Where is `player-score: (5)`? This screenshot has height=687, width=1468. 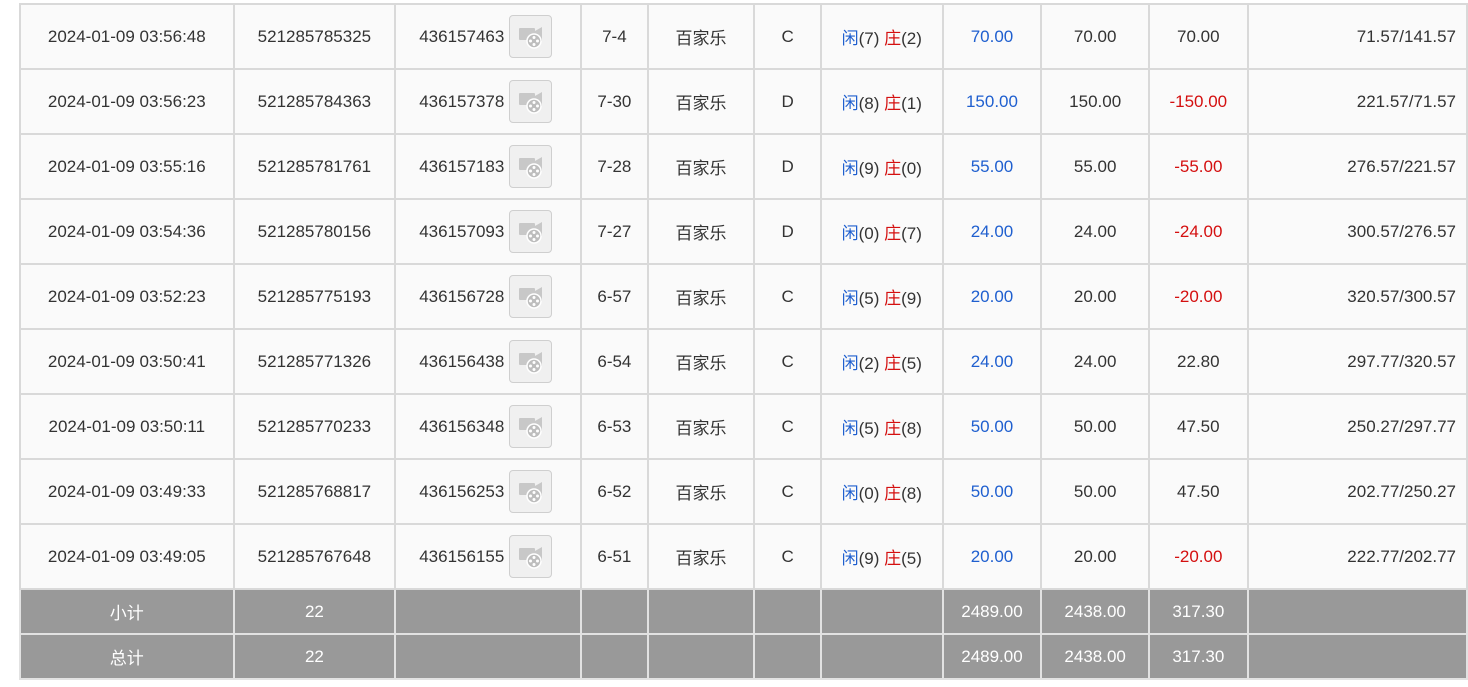 player-score: (5) is located at coordinates (869, 298).